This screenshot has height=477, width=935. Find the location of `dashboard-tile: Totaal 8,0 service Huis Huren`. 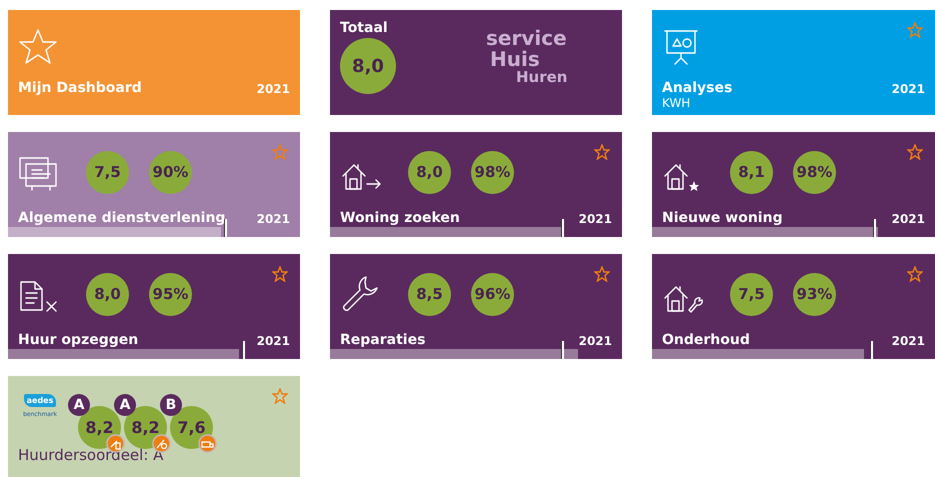

dashboard-tile: Totaal 8,0 service Huis Huren is located at coordinates (476, 62).